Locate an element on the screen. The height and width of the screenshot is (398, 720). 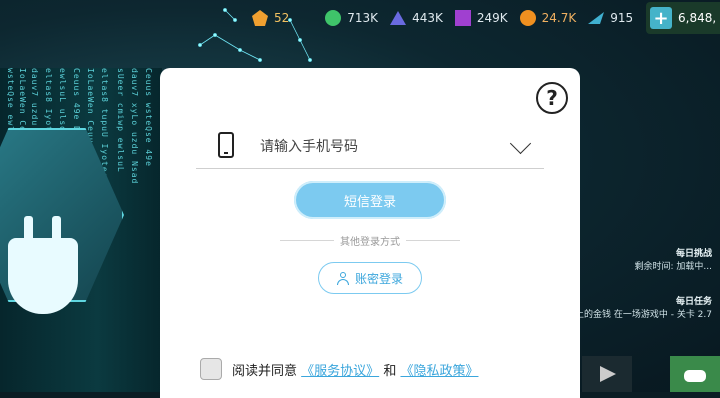
resource-orange: 24.7K is located at coordinates (547, 18).